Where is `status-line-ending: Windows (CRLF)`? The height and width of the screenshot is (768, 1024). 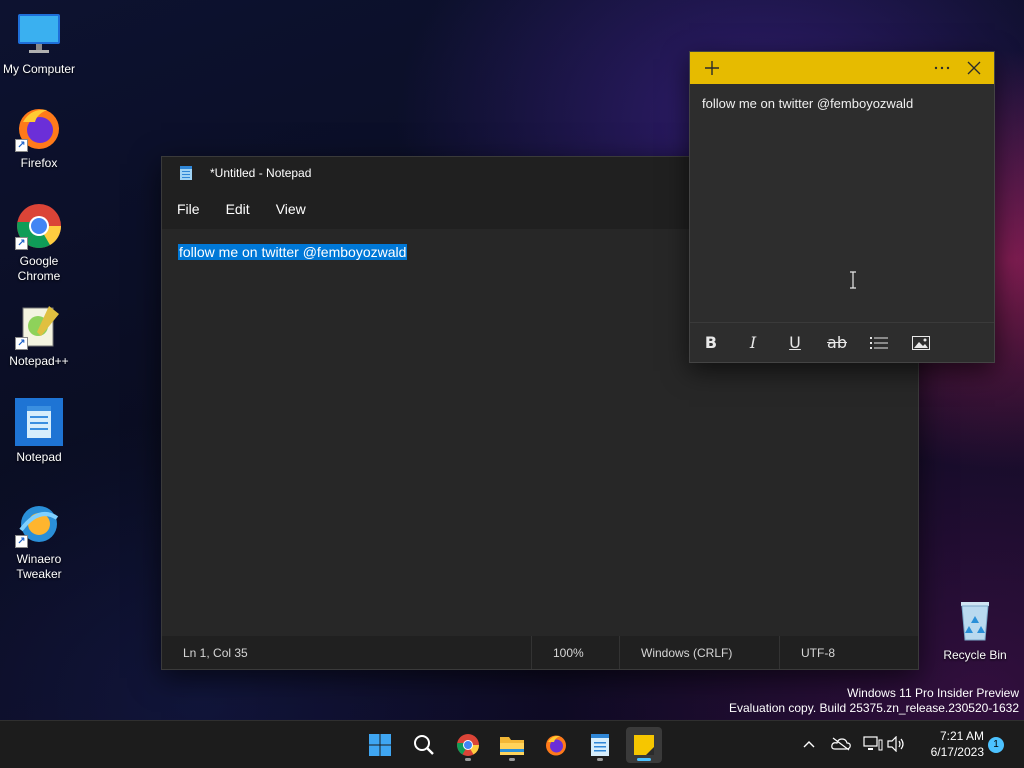 status-line-ending: Windows (CRLF) is located at coordinates (700, 652).